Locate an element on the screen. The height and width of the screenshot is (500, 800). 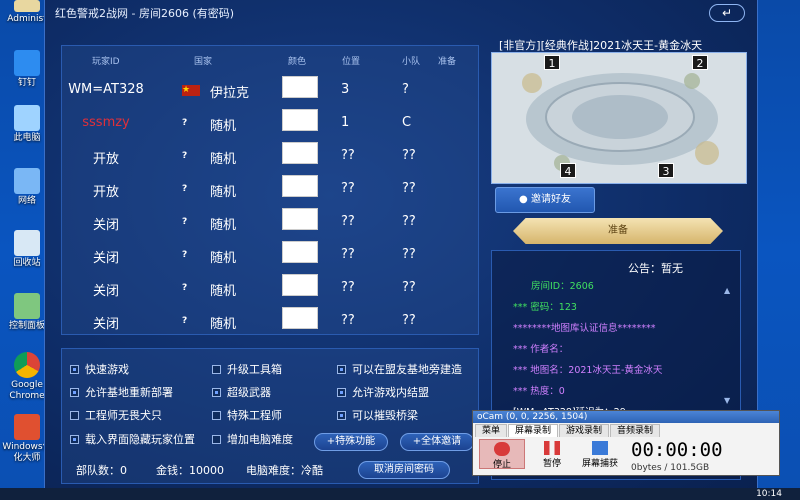
position-select: 1 is located at coordinates (345, 122).